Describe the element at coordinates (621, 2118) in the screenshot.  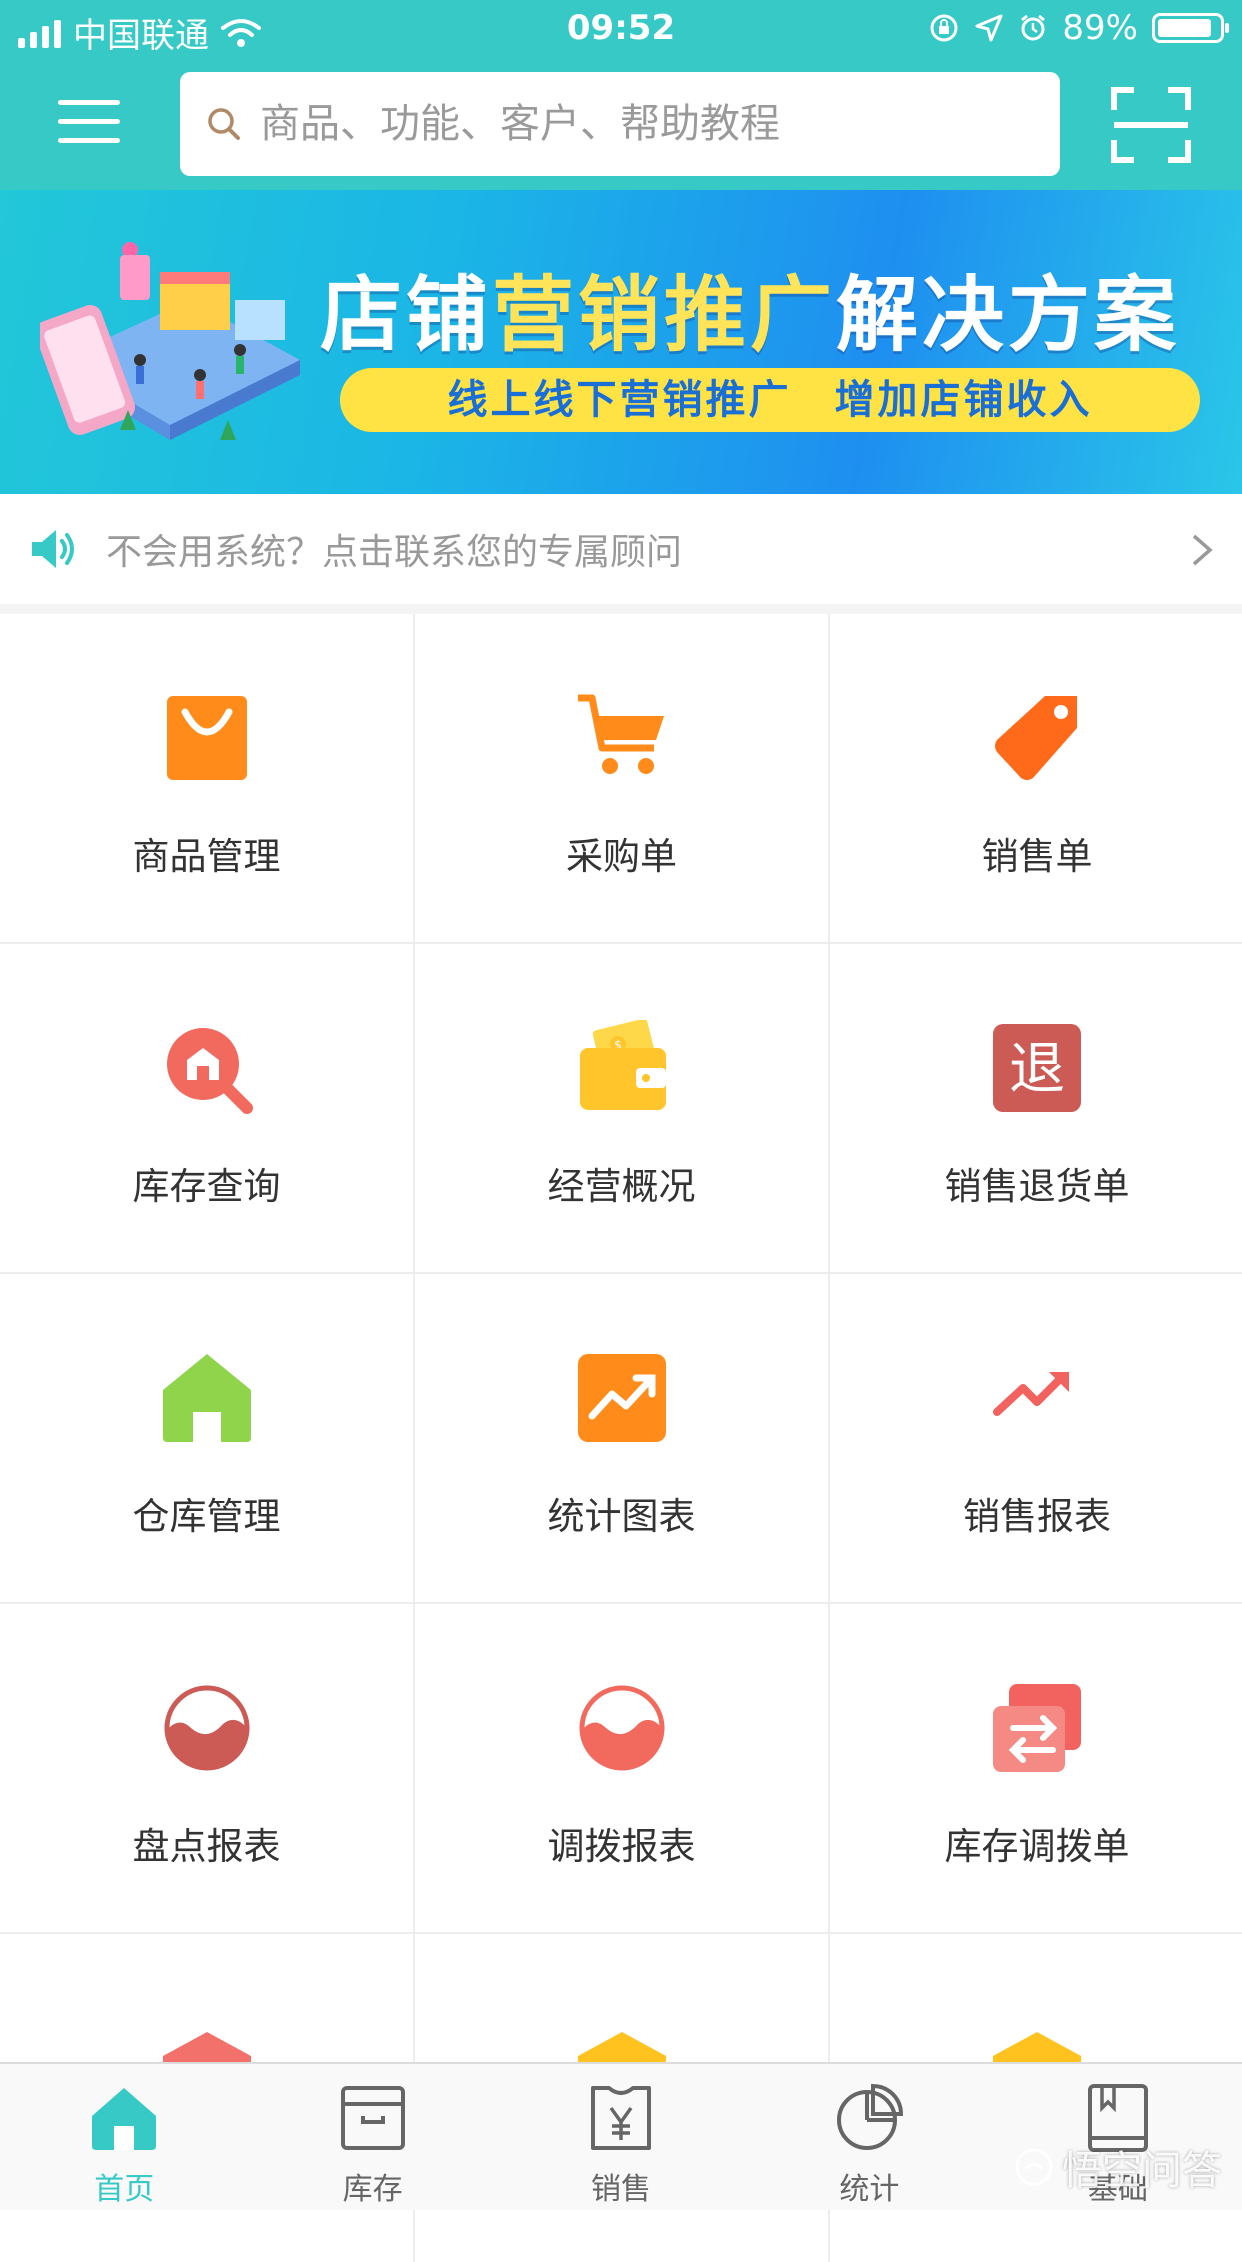
I see `sales-yen-icon` at that location.